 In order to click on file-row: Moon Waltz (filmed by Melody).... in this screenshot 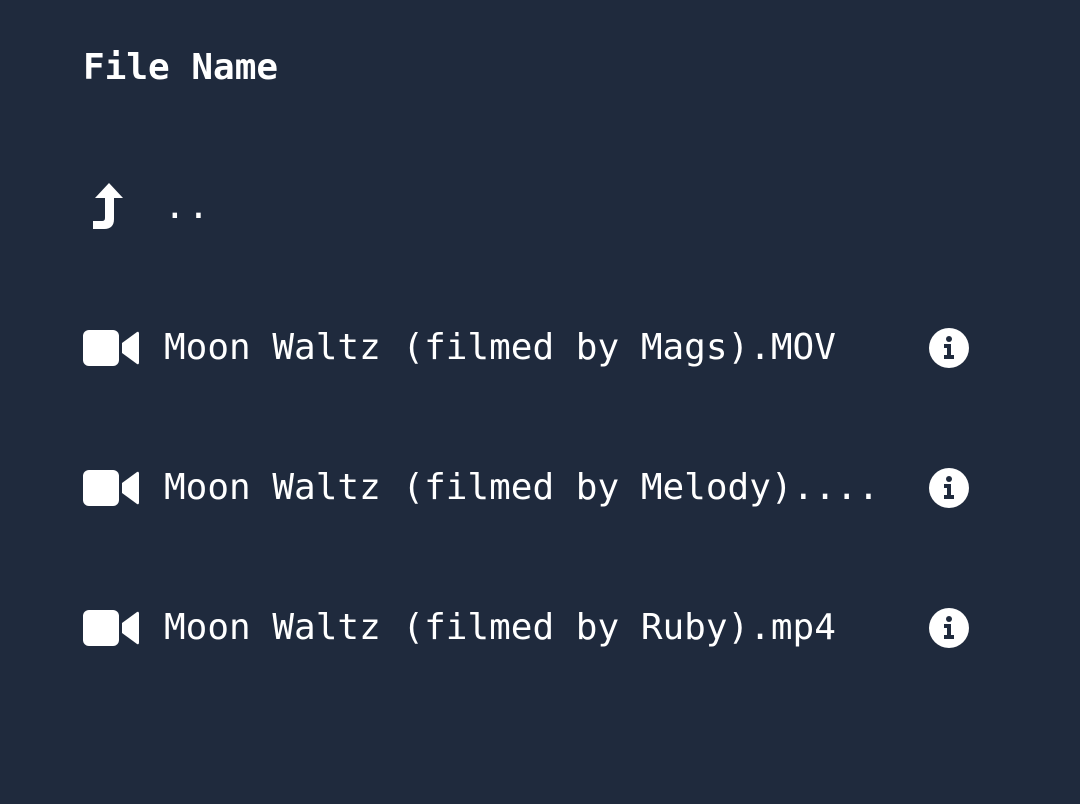, I will do `click(543, 488)`.